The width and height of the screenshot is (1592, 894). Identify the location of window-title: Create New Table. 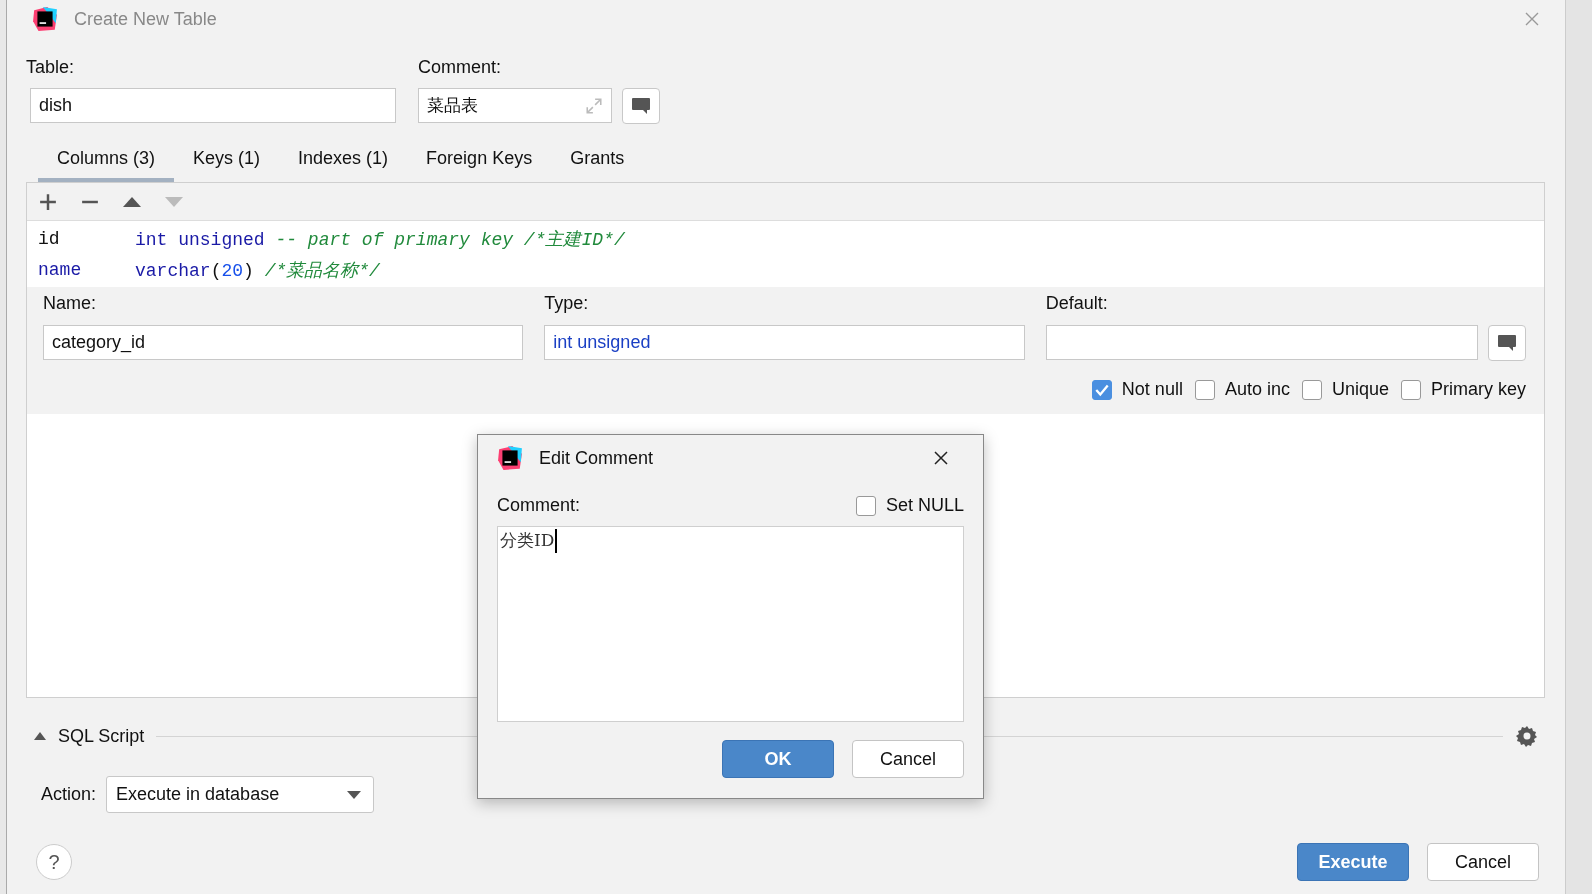
(146, 19).